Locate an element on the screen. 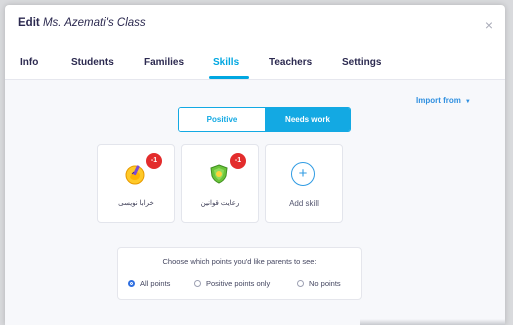 The width and height of the screenshot is (513, 325). dialog-title-prefix: Edit is located at coordinates (29, 23).